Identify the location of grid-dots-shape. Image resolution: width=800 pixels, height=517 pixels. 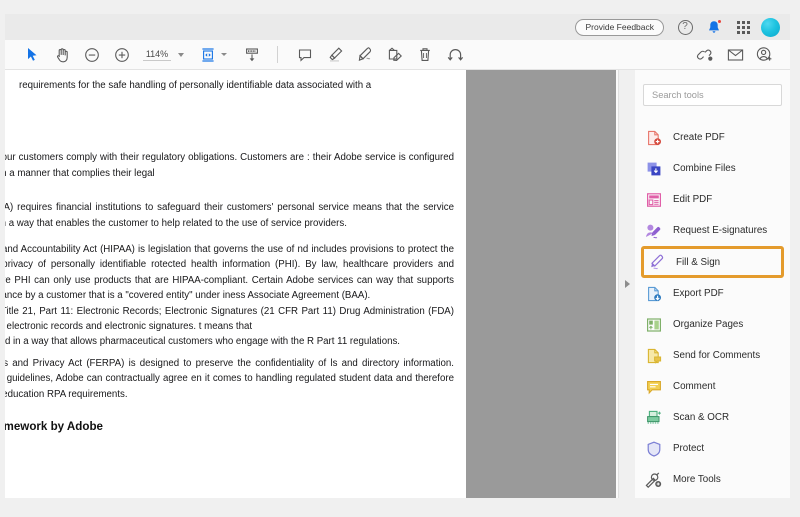
(743, 27).